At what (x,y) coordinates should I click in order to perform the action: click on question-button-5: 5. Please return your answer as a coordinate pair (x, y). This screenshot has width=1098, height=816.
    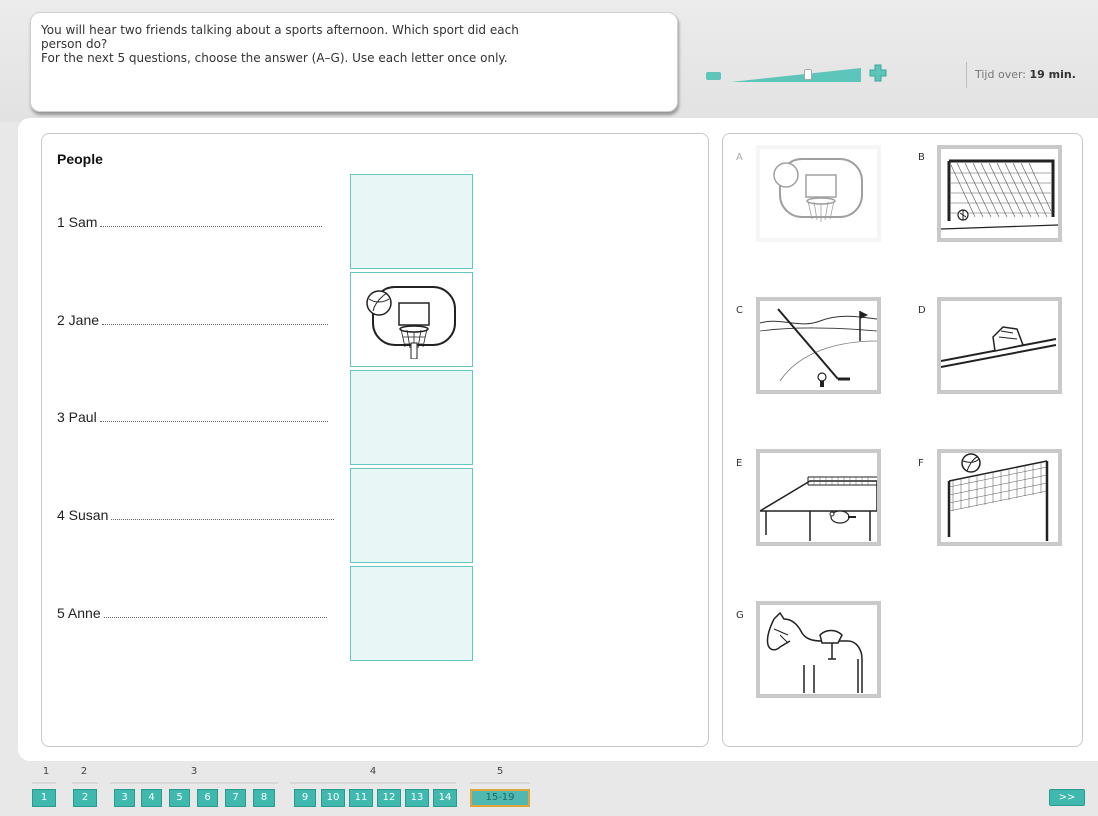
    Looking at the image, I should click on (179, 798).